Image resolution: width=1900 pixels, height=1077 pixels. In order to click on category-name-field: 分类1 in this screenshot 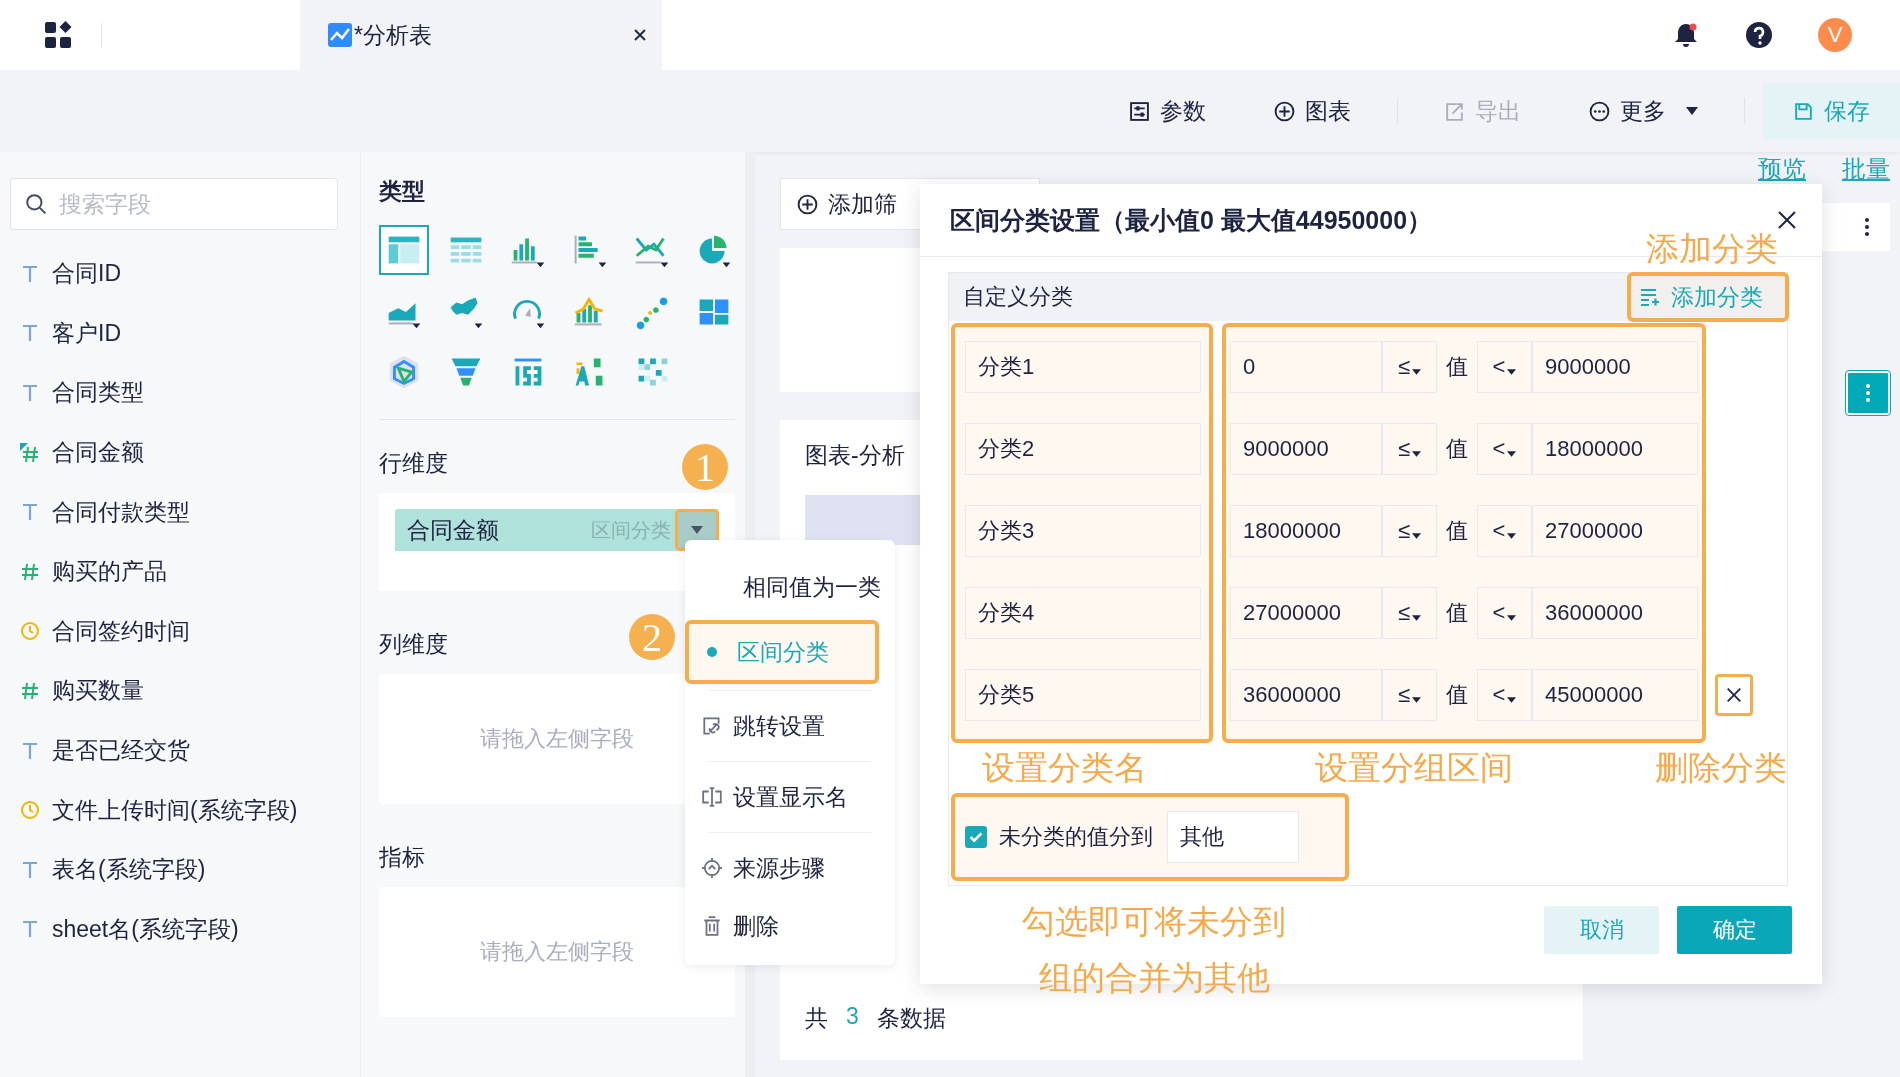, I will do `click(1083, 367)`.